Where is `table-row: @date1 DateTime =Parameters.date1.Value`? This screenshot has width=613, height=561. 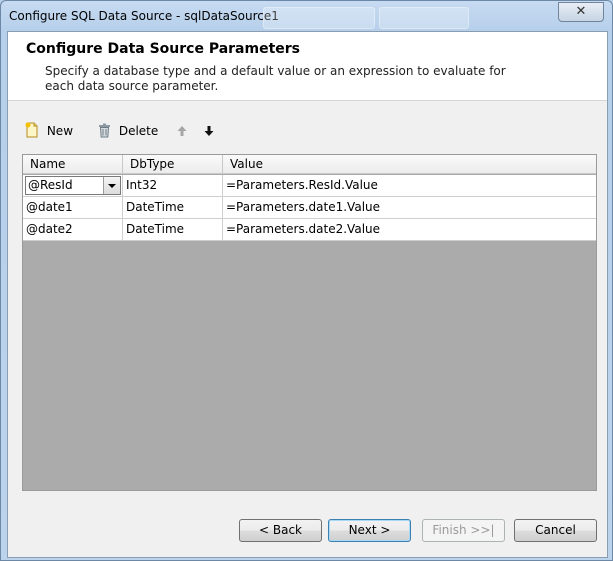
table-row: @date1 DateTime =Parameters.date1.Value is located at coordinates (309, 208).